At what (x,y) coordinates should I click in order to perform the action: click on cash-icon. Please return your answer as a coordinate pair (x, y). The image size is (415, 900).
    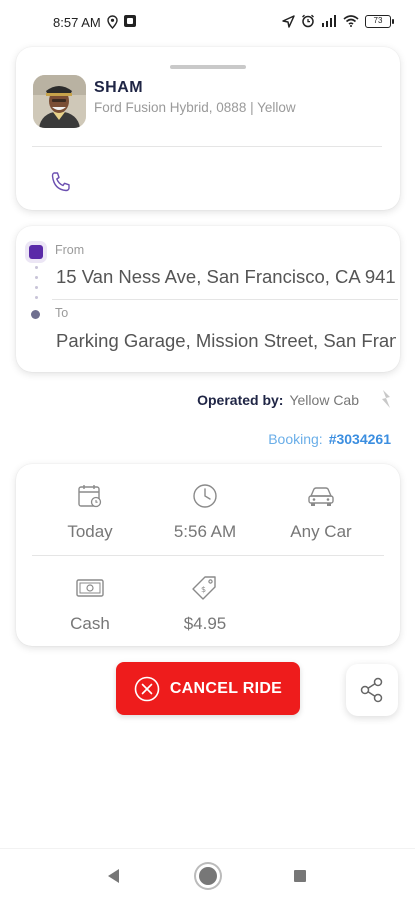
    Looking at the image, I should click on (90, 588).